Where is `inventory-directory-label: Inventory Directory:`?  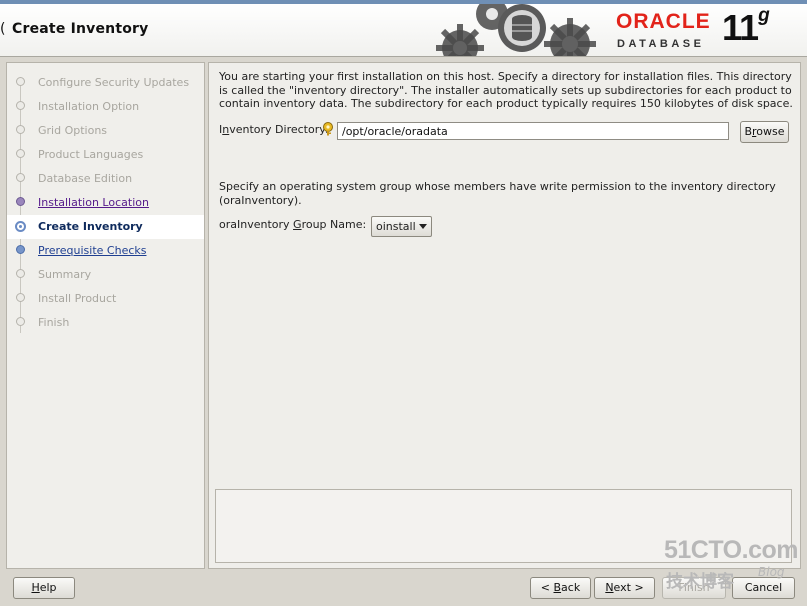
inventory-directory-label: Inventory Directory: is located at coordinates (274, 129).